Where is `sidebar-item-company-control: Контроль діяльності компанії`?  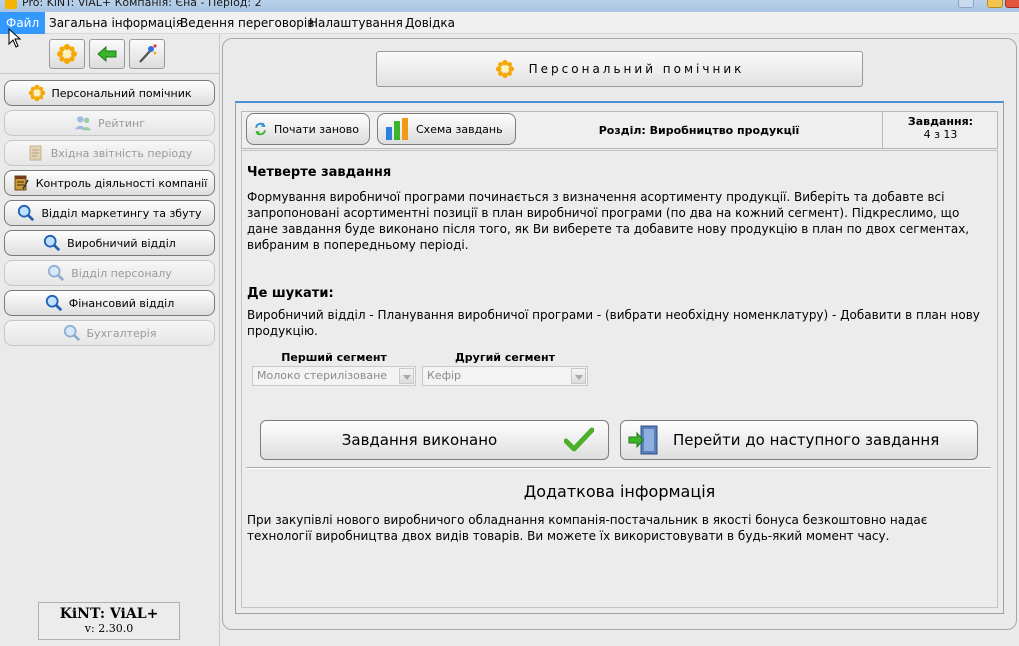 sidebar-item-company-control: Контроль діяльності компанії is located at coordinates (109, 183).